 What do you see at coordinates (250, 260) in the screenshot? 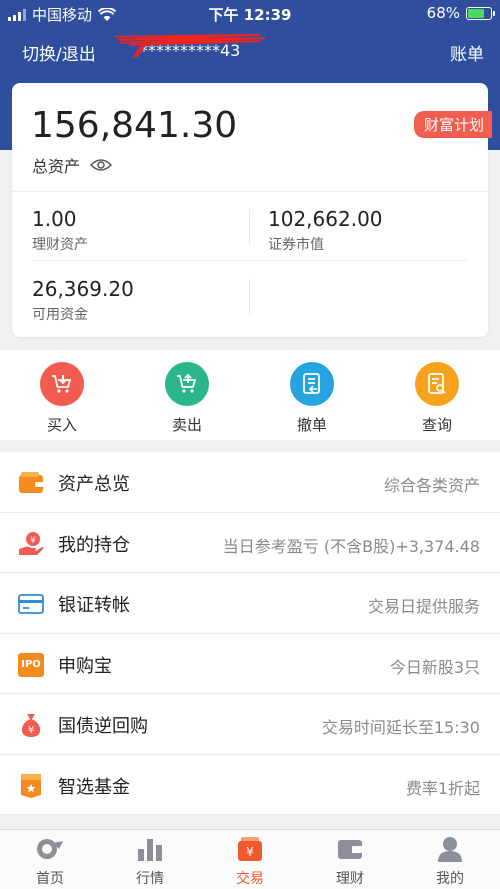
I see `stat-row-divider` at bounding box center [250, 260].